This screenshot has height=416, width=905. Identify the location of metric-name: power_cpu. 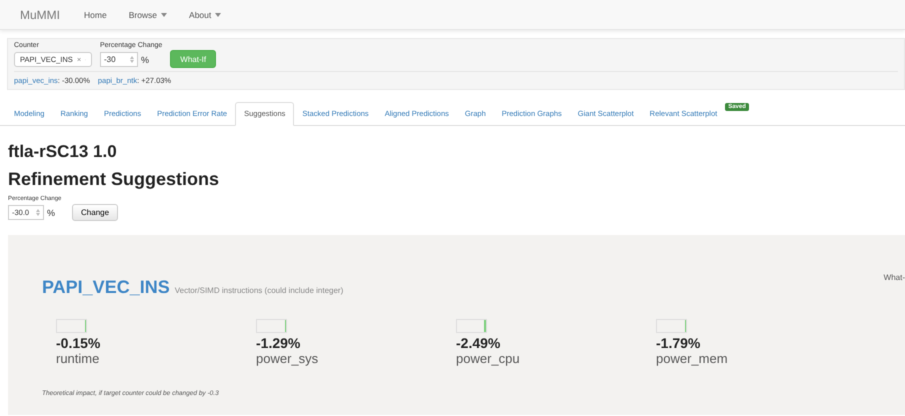
(488, 358).